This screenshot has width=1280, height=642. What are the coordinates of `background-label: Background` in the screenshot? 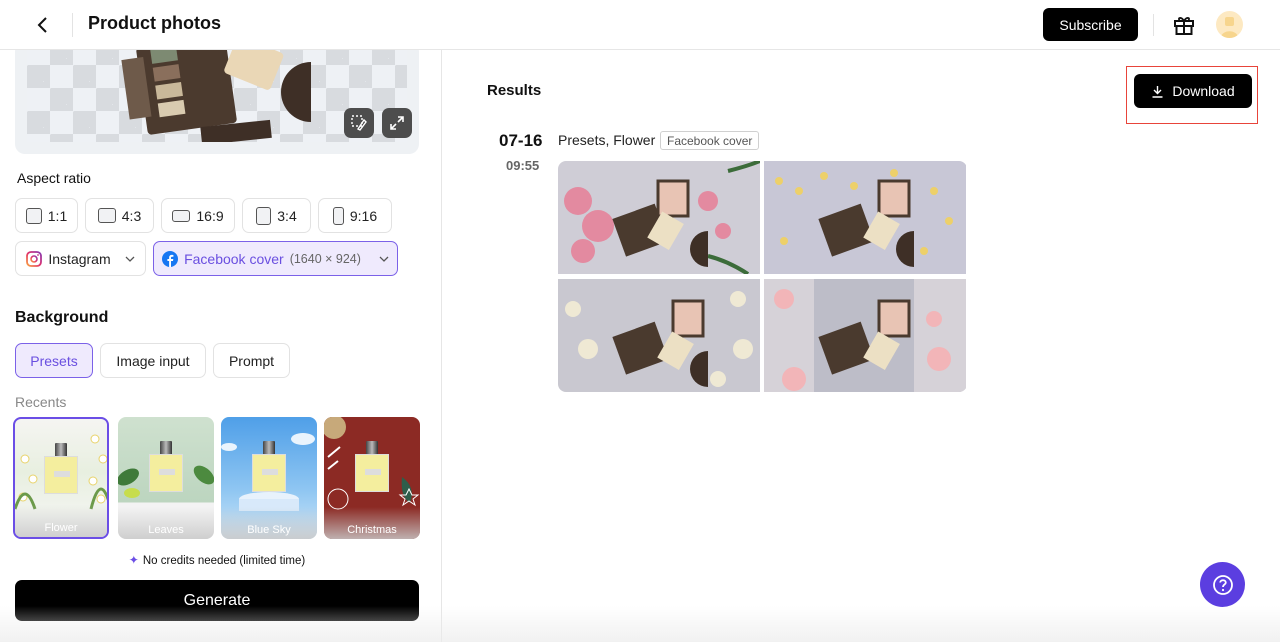 It's located at (62, 317).